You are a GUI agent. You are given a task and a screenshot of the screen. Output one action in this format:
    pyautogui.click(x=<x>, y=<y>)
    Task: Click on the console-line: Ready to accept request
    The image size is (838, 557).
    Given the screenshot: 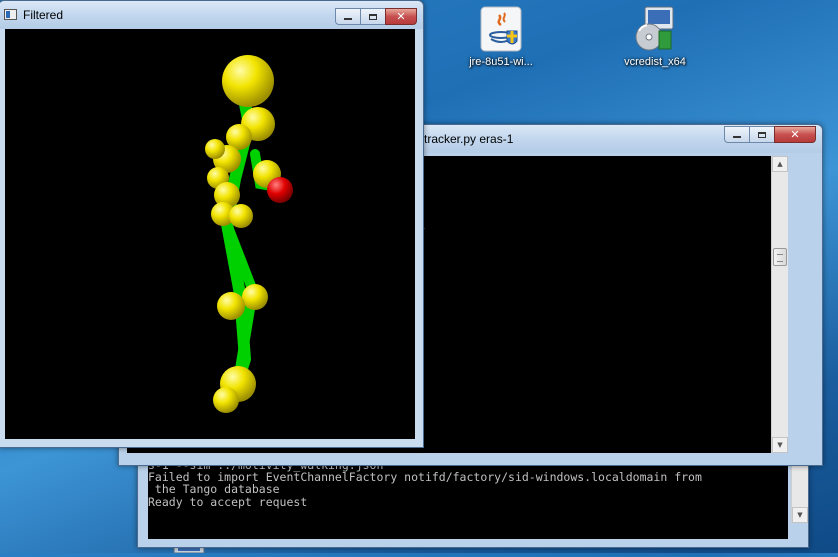 What is the action you would take?
    pyautogui.click(x=228, y=501)
    